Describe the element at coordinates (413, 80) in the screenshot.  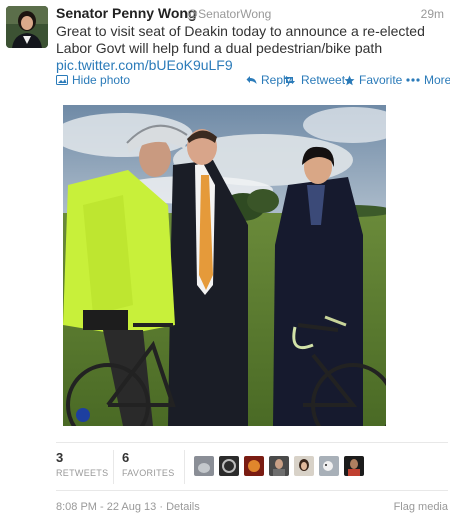
I see `more-dots-icon` at that location.